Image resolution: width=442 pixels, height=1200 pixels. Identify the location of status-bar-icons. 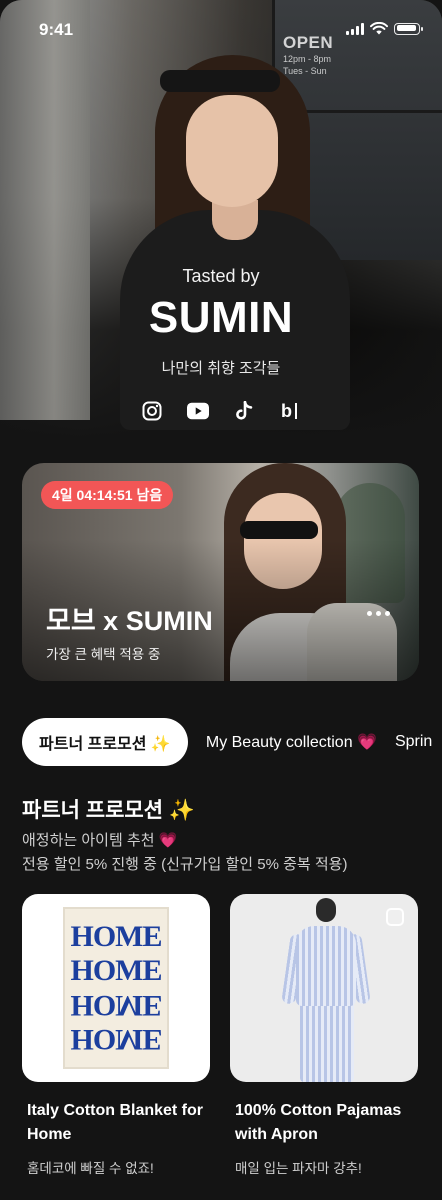
(384, 28).